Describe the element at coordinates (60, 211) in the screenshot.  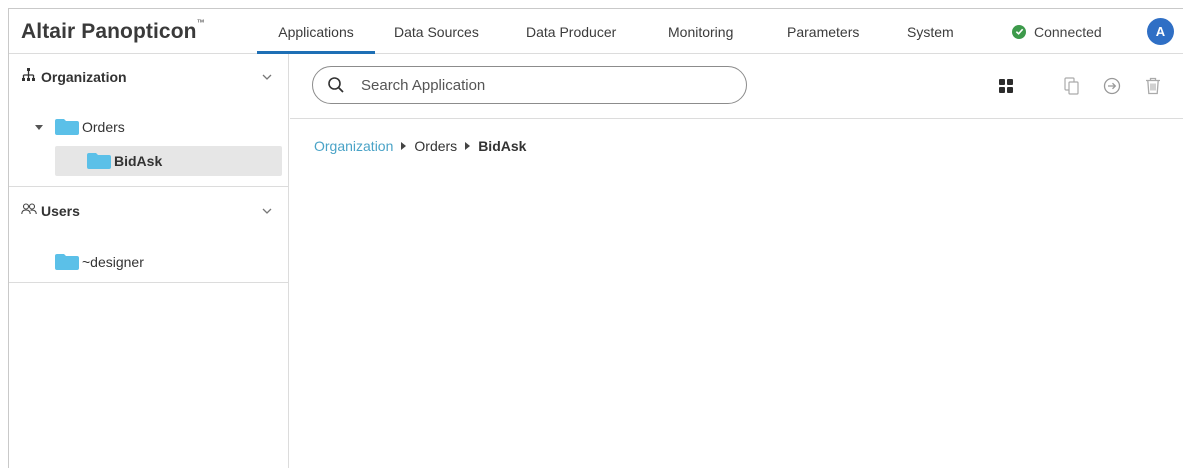
I see `users-title: Users` at that location.